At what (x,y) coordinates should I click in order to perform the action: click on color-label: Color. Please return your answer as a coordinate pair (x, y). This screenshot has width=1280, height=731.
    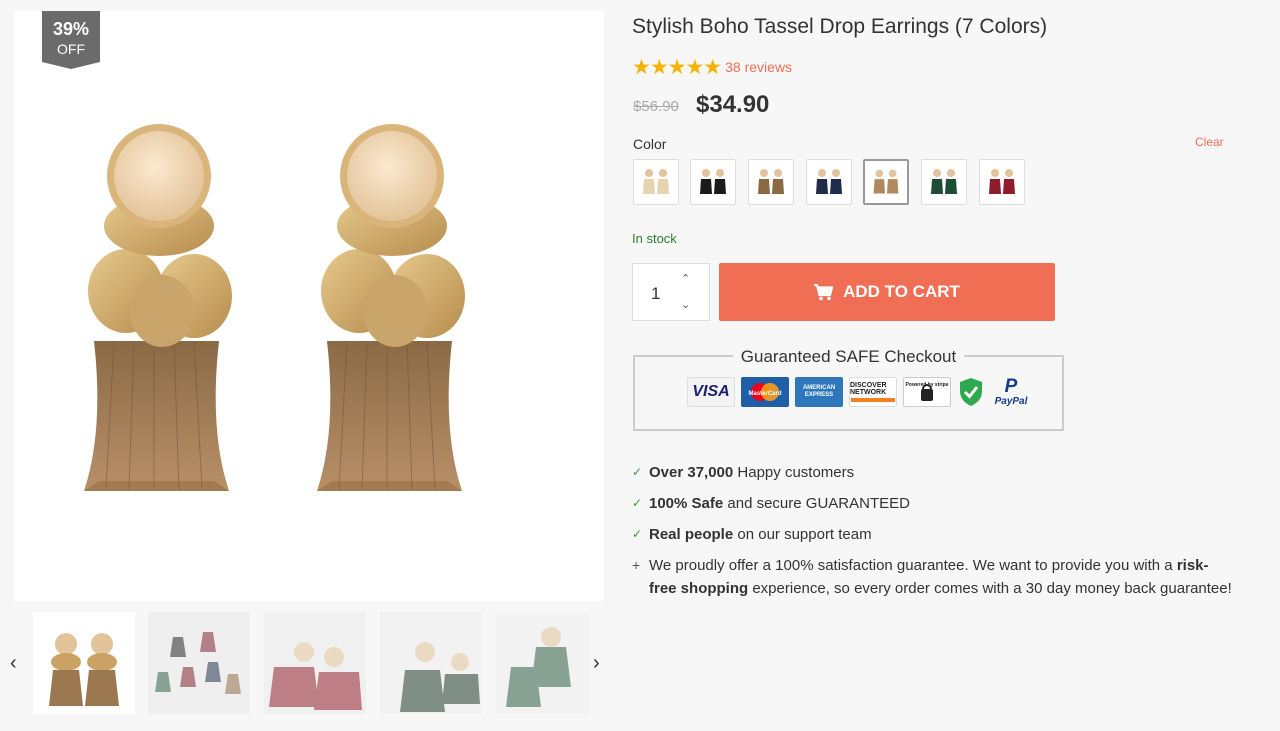
    Looking at the image, I should click on (650, 144).